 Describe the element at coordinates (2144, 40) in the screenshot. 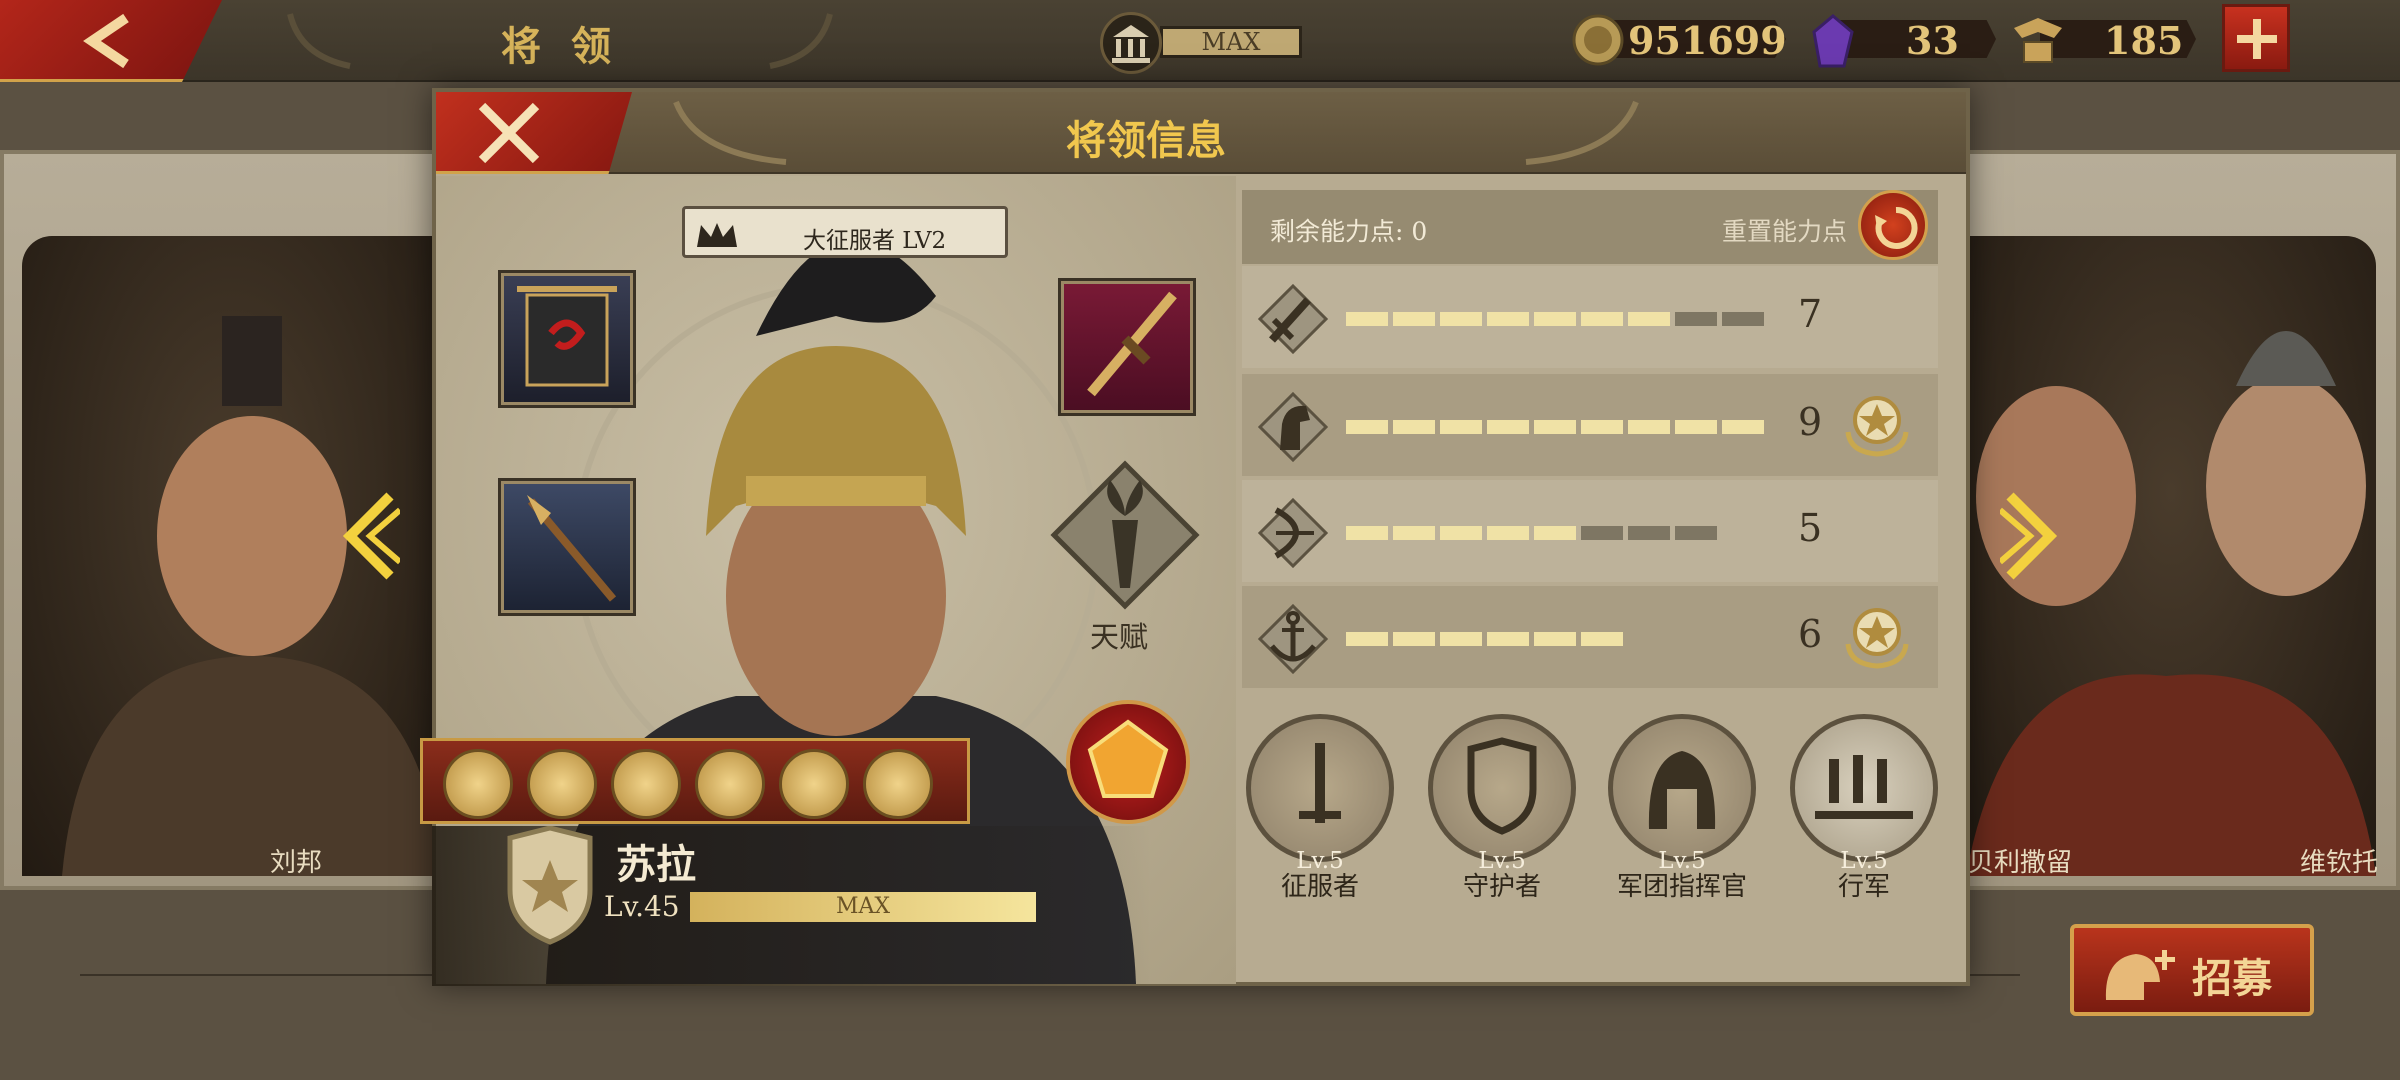

I see `spqr-amount: 185` at that location.